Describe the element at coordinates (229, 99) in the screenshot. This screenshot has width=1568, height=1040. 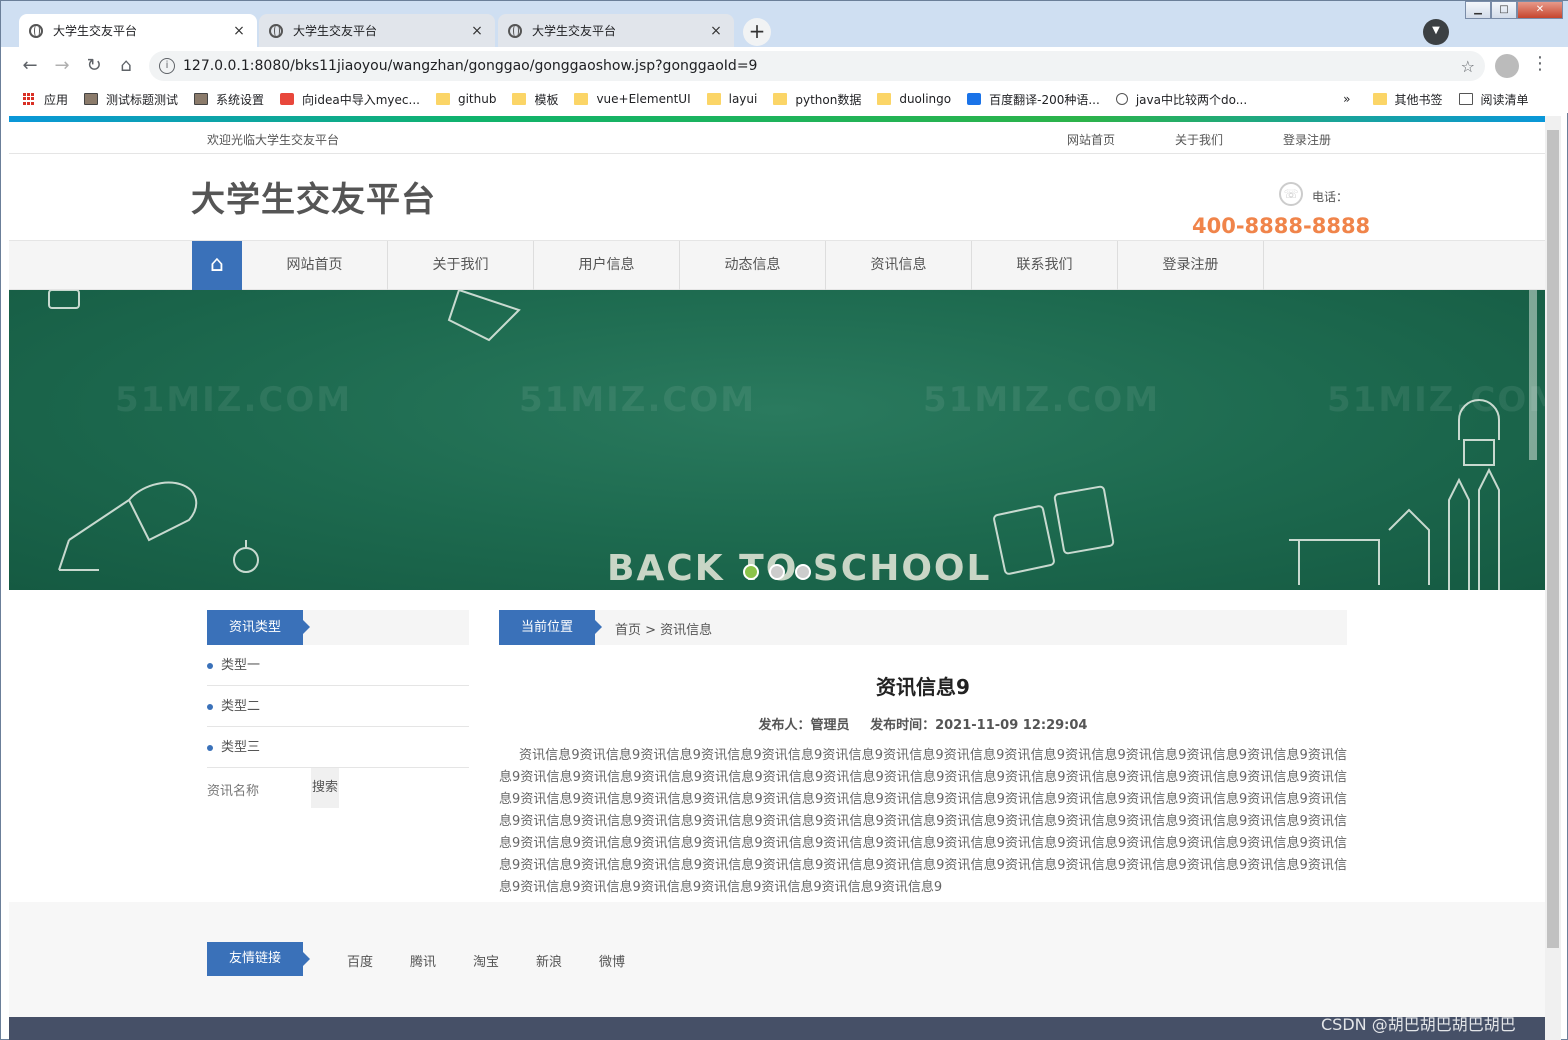
I see `bookmark-item: 系统设置` at that location.